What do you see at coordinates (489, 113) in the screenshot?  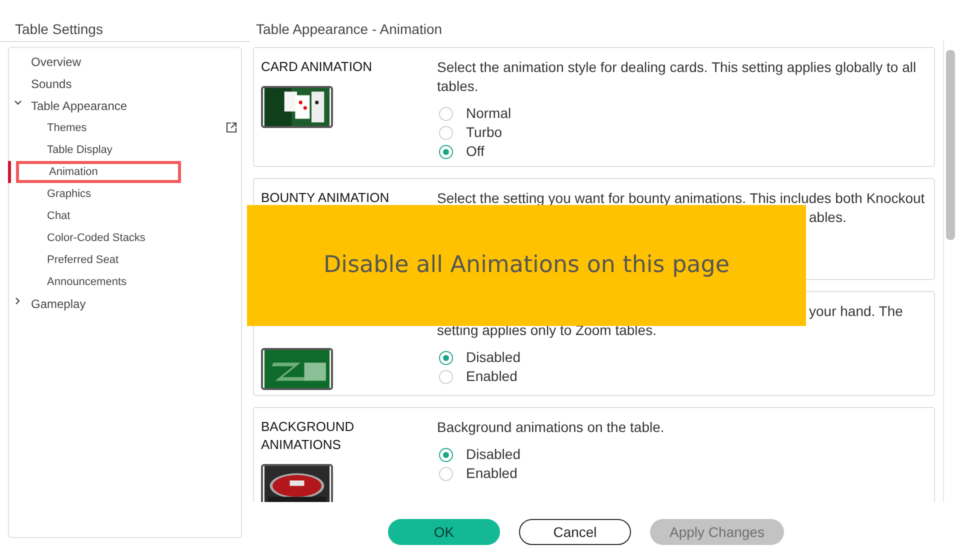 I see `option-label: Normal` at bounding box center [489, 113].